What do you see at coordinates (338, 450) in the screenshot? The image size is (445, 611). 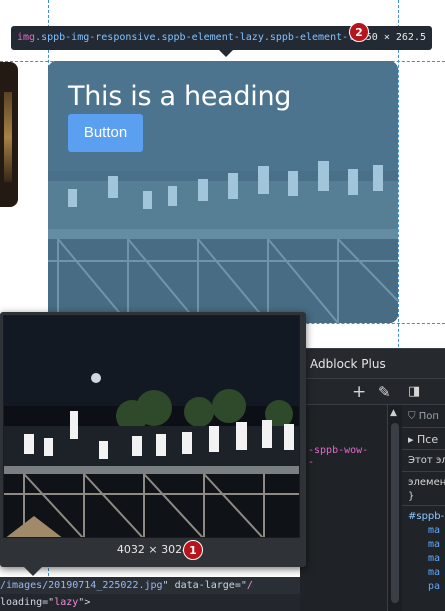 I see `code-line: -sppb-wow-` at bounding box center [338, 450].